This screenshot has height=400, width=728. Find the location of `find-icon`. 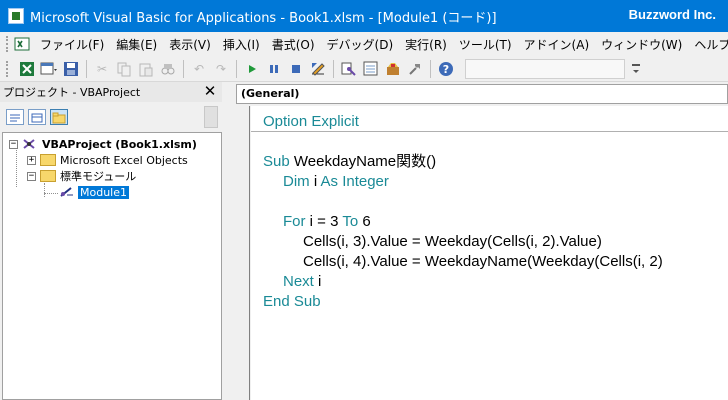

find-icon is located at coordinates (168, 69).